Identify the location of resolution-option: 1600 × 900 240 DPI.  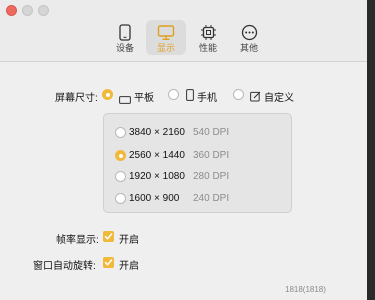
(197, 199).